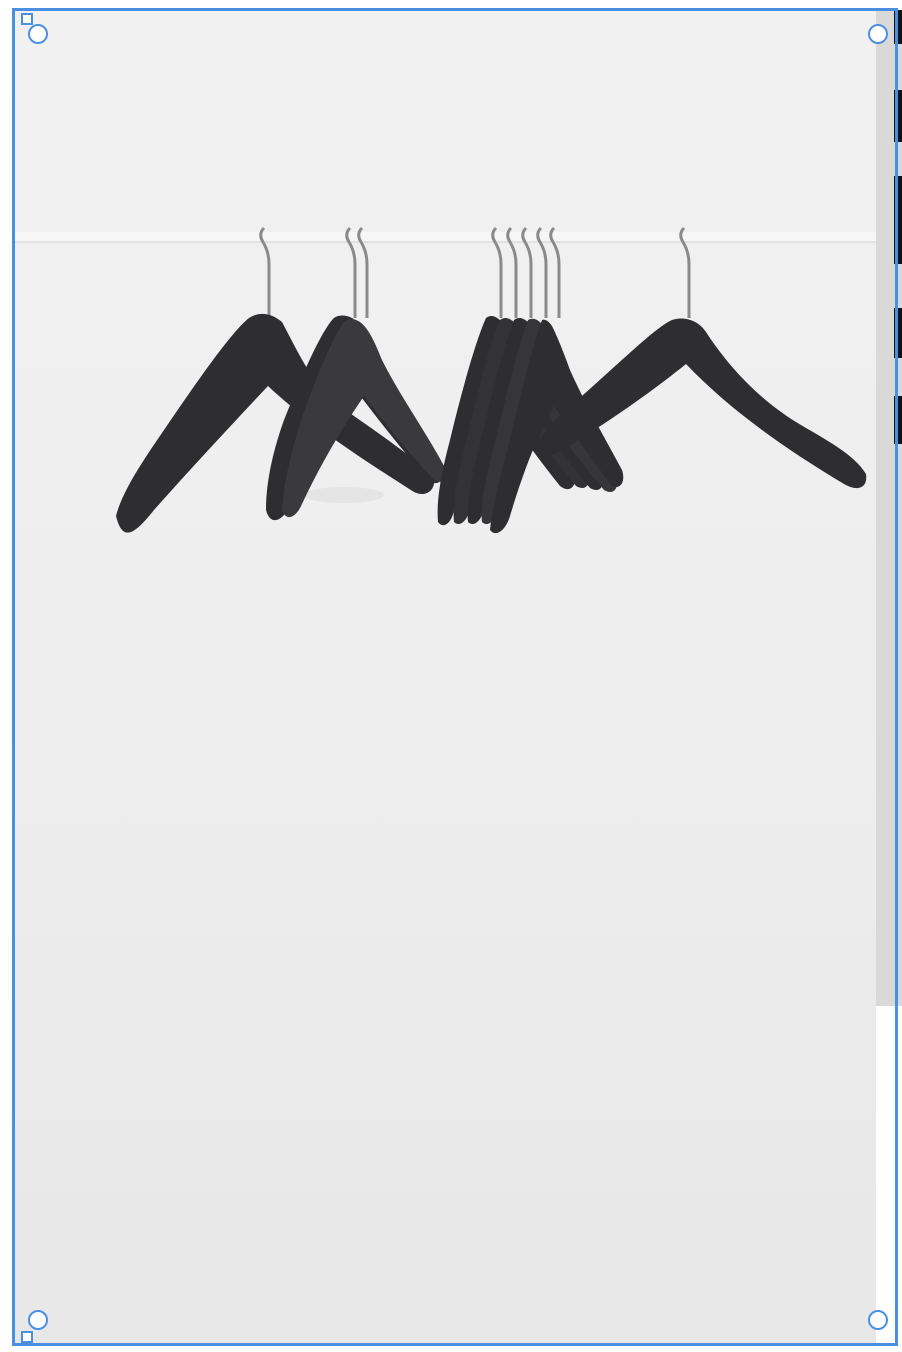  Describe the element at coordinates (878, 1320) in the screenshot. I see `resize-handle-bottom-right` at that location.